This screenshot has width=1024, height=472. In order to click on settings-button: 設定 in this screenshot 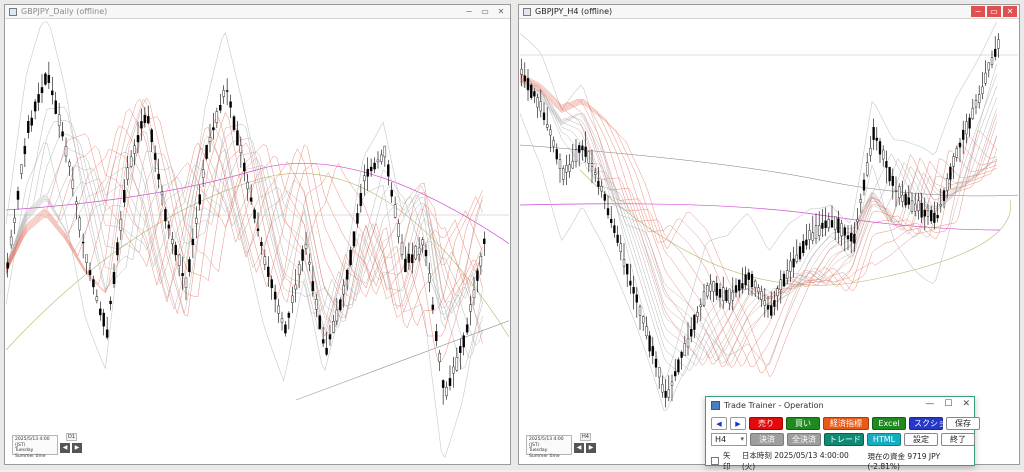, I will do `click(921, 439)`.